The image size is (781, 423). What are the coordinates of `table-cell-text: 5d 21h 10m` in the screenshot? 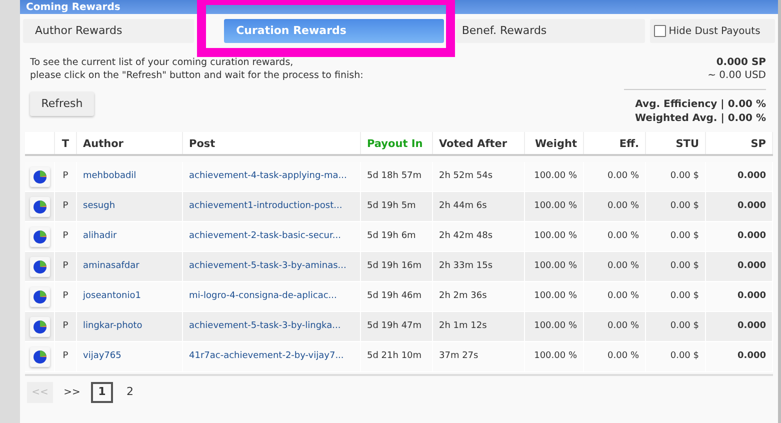 It's located at (394, 356).